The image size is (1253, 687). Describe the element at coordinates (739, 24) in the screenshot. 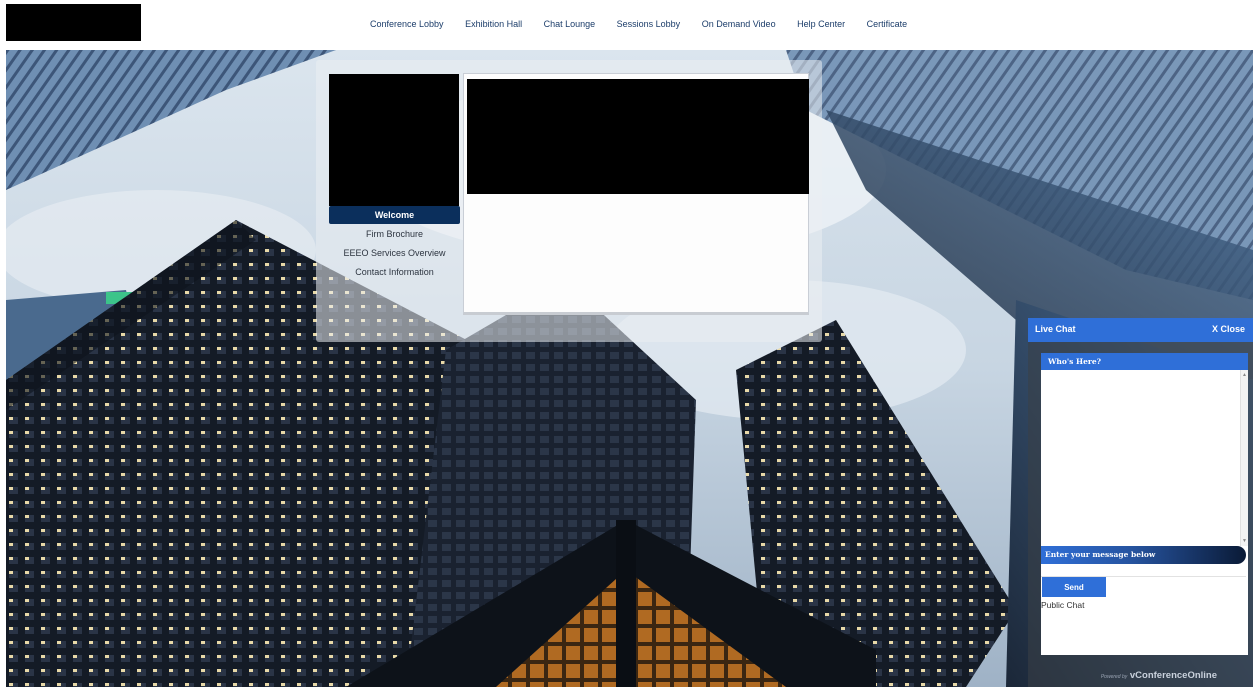

I see `nav-on-demand-video: On Demand Video` at that location.